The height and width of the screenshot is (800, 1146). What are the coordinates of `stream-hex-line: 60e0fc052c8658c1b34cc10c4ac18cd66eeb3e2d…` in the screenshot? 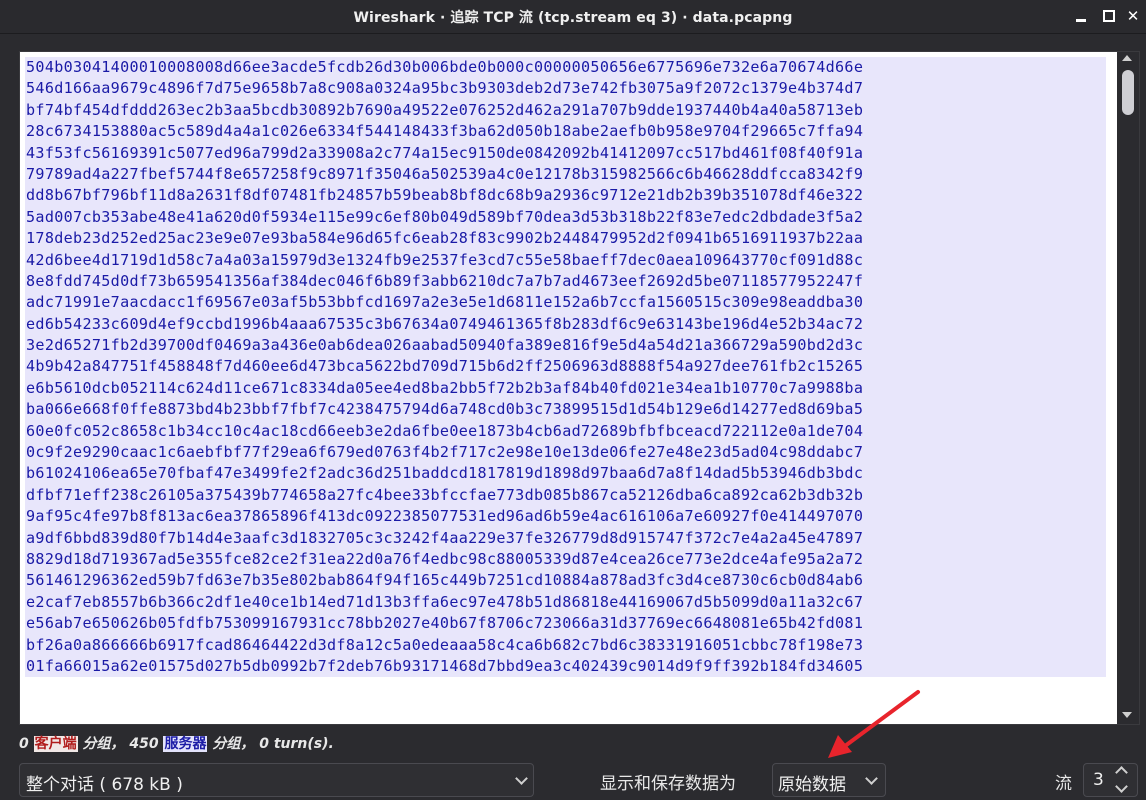 It's located at (565, 431).